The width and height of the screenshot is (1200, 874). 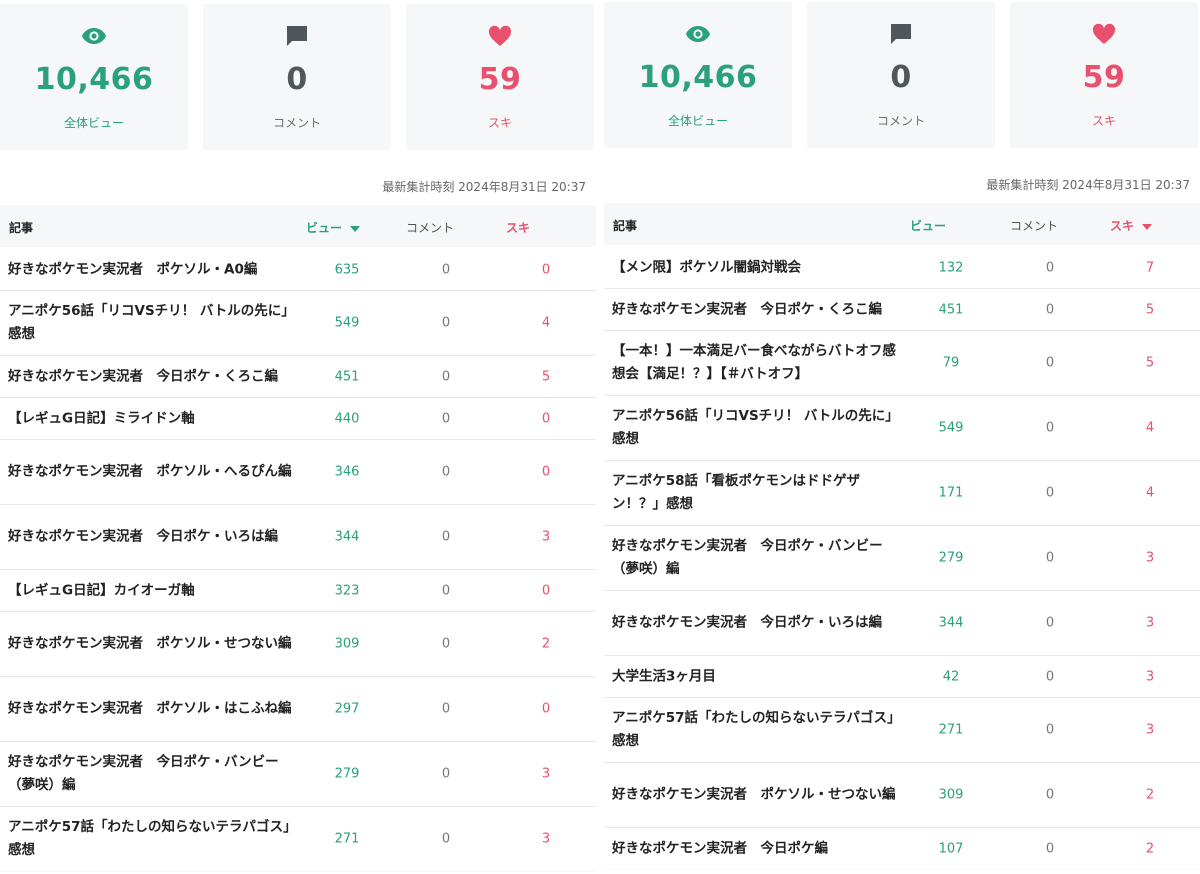 I want to click on table-header: 記事 ビュー コメント スキ, so click(x=902, y=224).